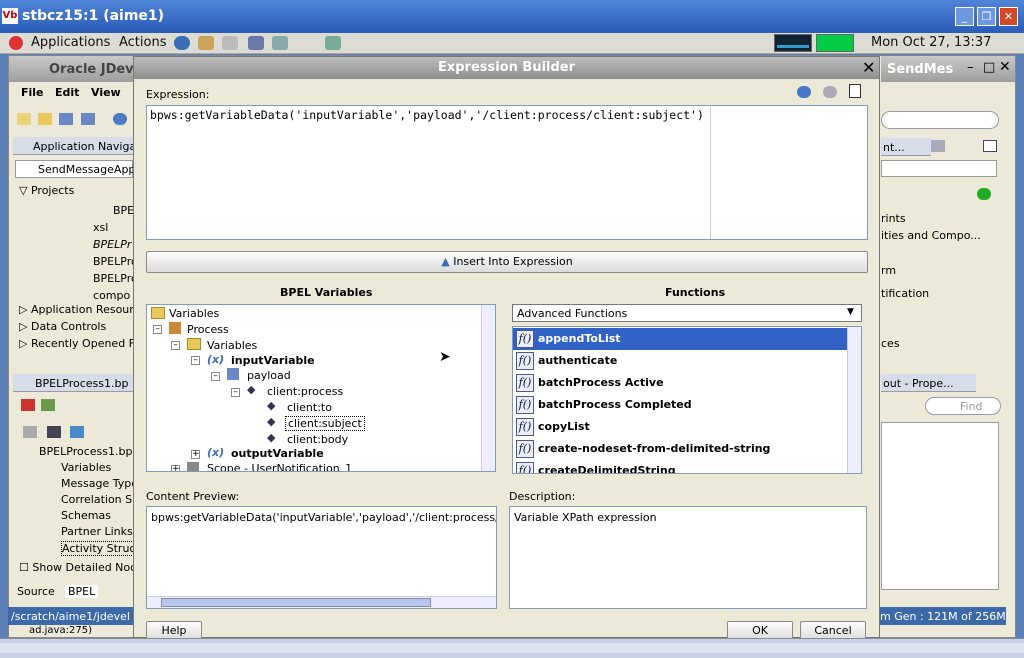 The width and height of the screenshot is (1024, 658). I want to click on app-navigator-tab: Application Naviga, so click(74, 146).